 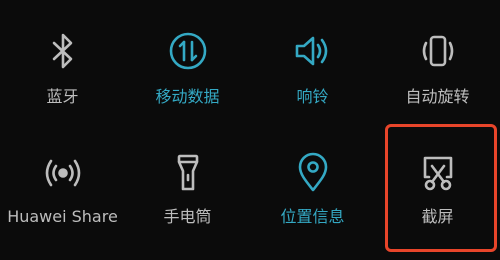 I want to click on auto-rotate-icon, so click(x=438, y=51).